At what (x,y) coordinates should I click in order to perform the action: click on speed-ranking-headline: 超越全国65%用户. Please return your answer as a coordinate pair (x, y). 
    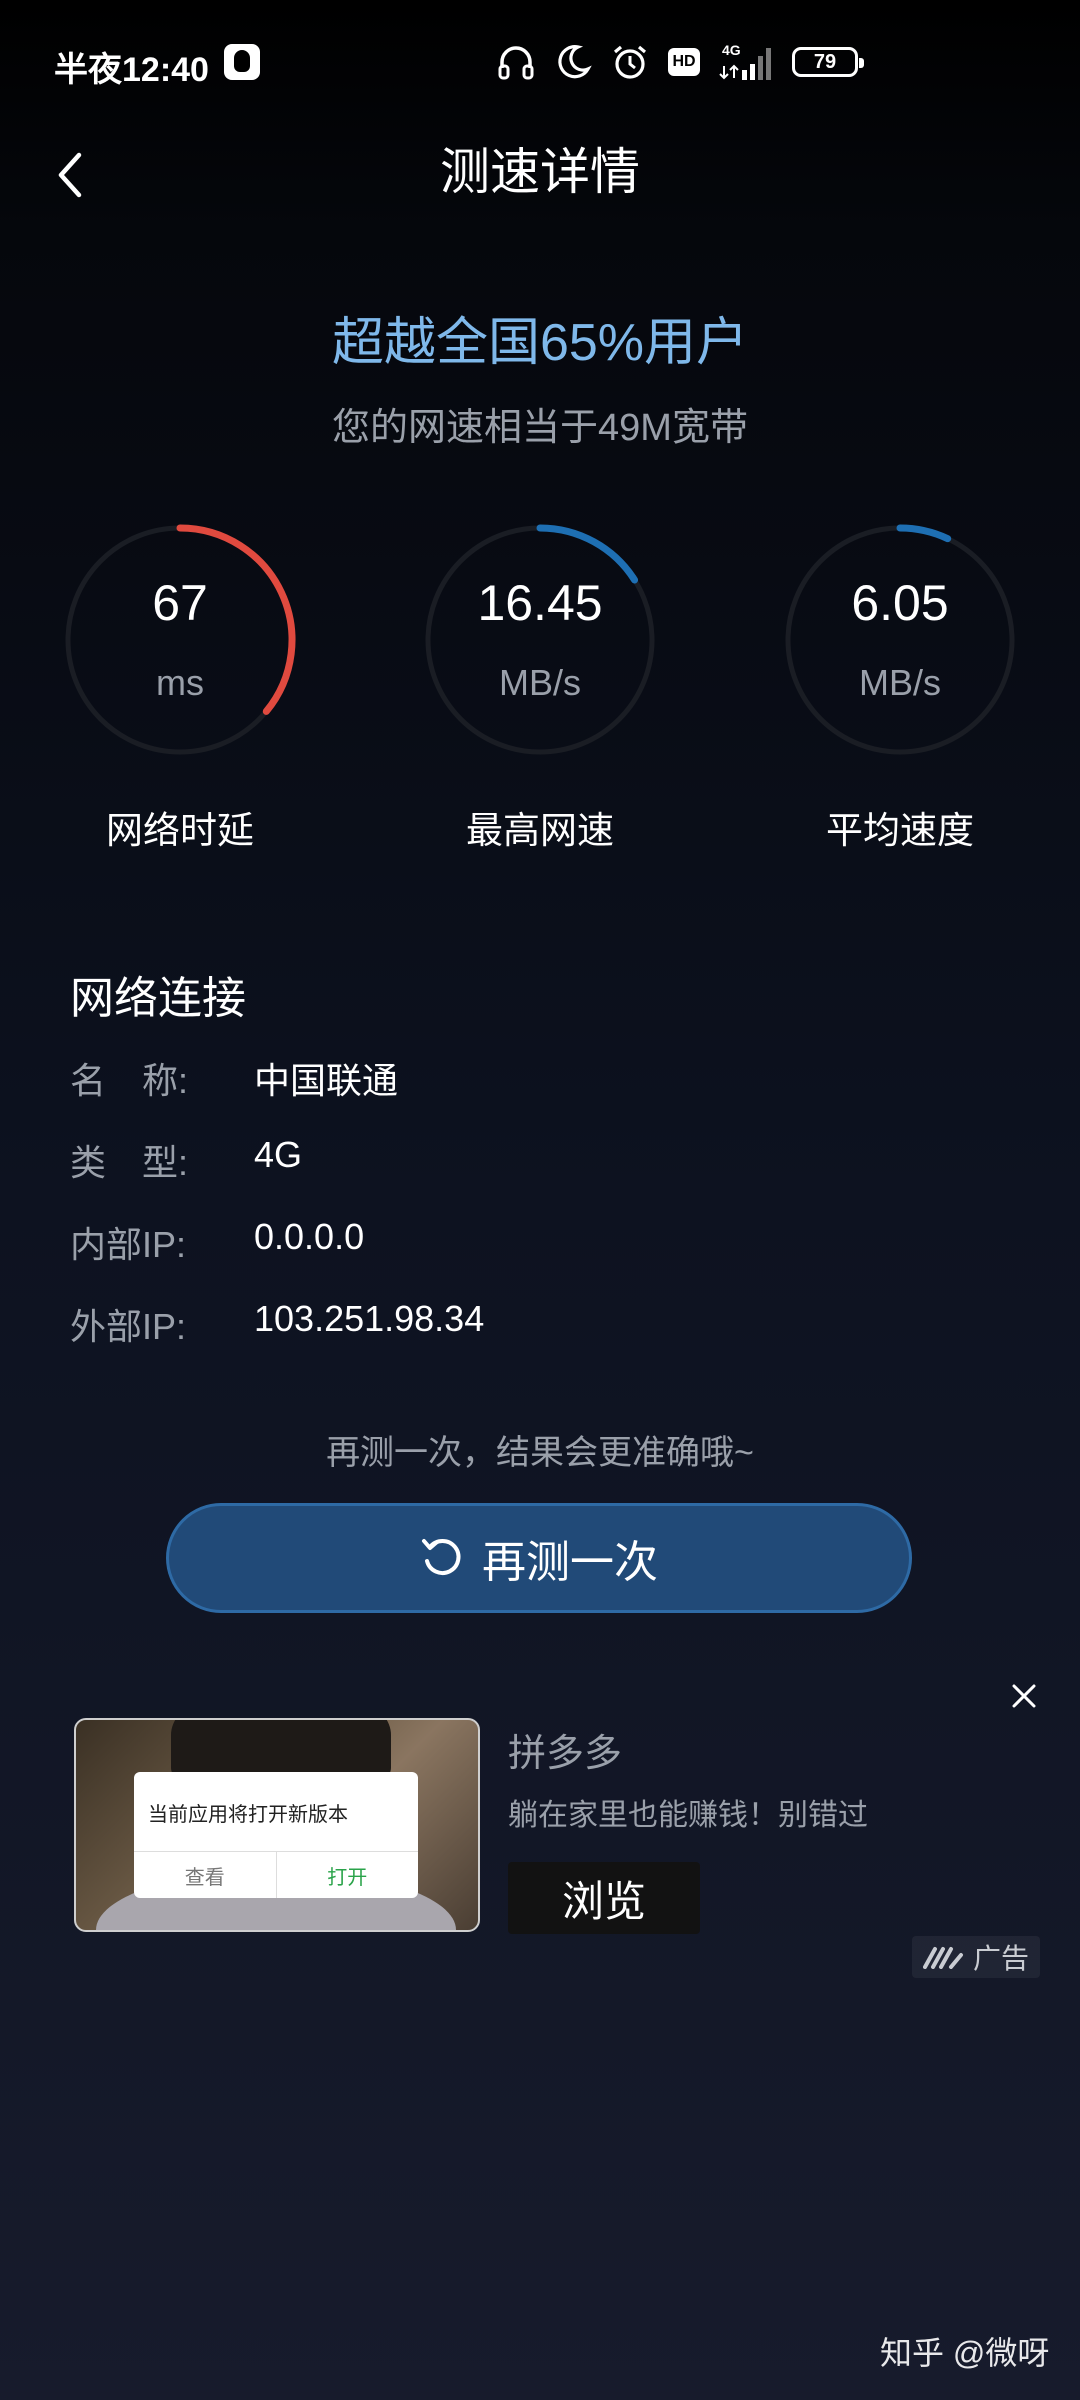
    Looking at the image, I should click on (540, 343).